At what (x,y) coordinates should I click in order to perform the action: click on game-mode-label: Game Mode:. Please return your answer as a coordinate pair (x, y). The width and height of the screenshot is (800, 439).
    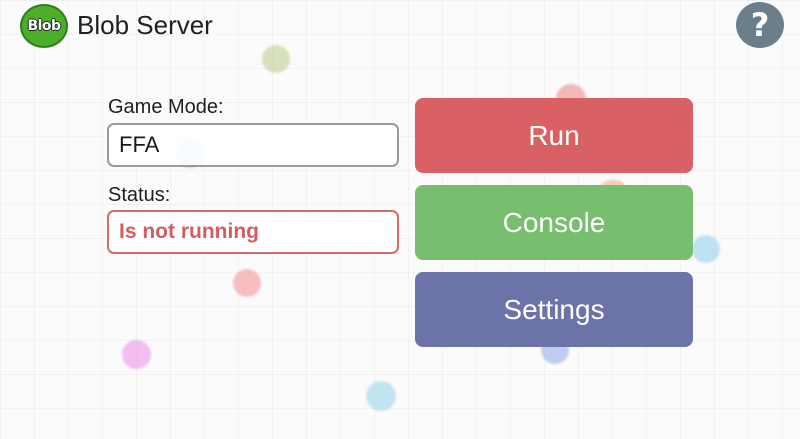
    Looking at the image, I should click on (166, 107).